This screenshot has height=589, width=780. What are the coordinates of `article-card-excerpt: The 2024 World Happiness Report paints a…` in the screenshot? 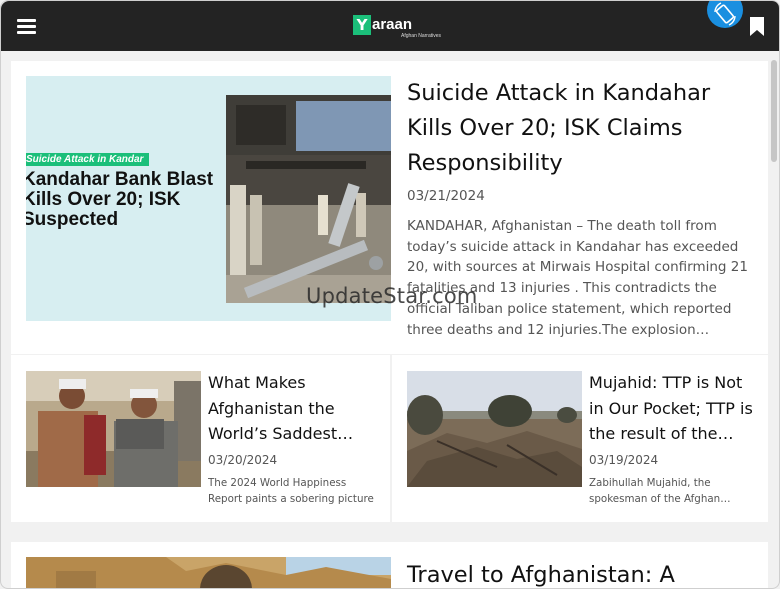 It's located at (291, 491).